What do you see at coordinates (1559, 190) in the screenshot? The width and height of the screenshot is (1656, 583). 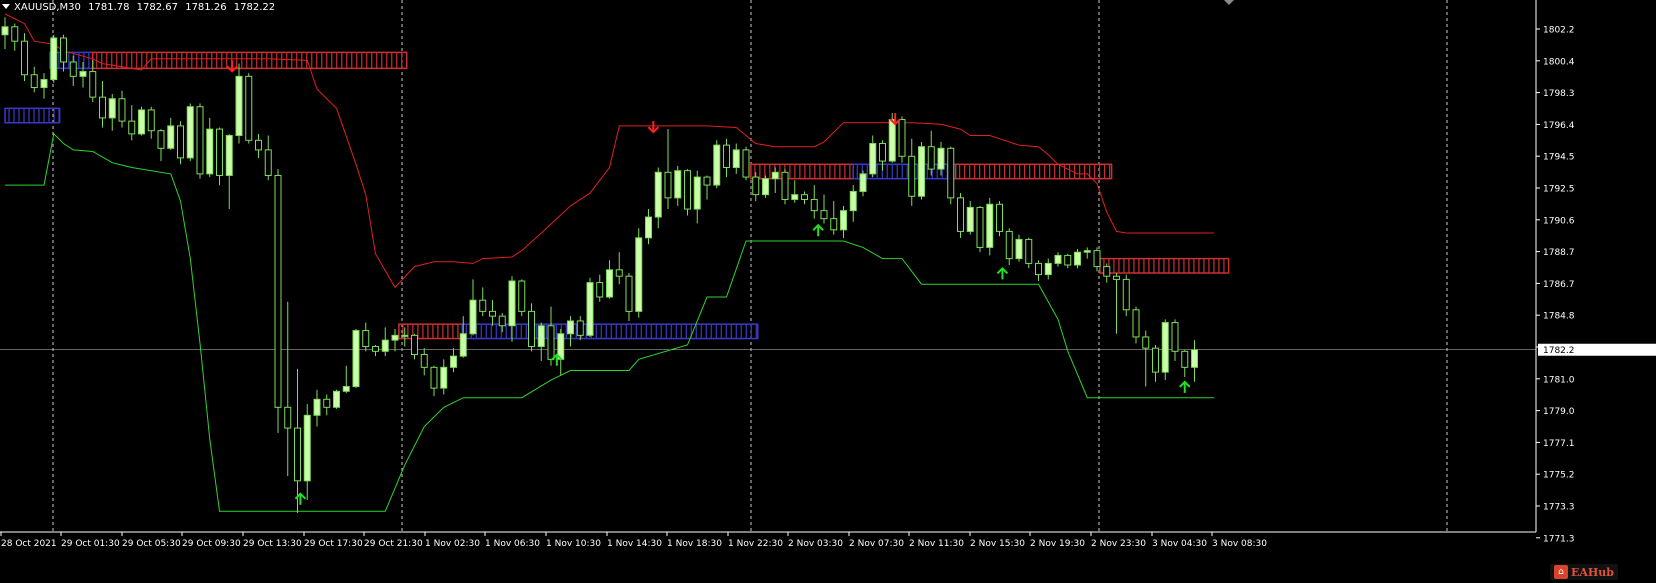 I see `price-tick-label: 1792.5` at bounding box center [1559, 190].